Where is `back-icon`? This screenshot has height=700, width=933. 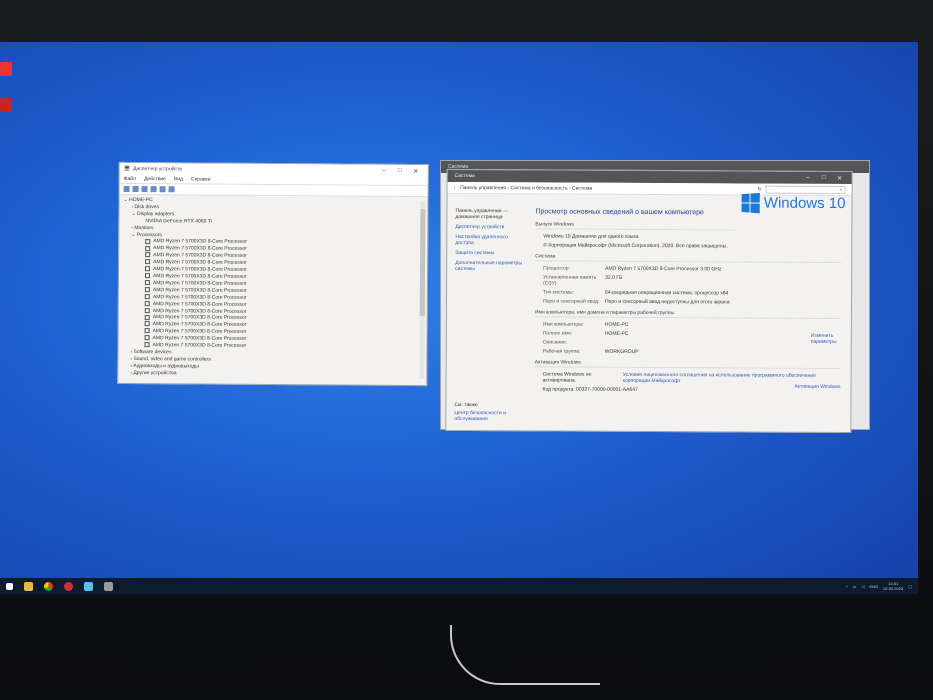
back-icon is located at coordinates (126, 188).